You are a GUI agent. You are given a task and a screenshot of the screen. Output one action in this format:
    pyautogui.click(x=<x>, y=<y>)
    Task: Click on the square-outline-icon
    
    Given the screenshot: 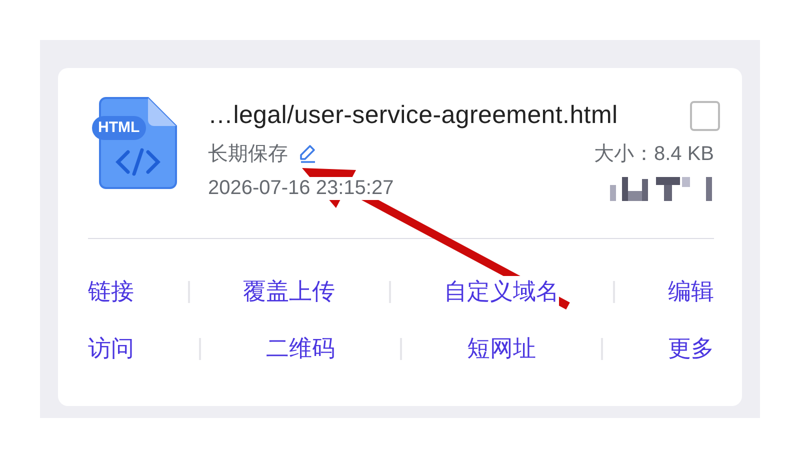 What is the action you would take?
    pyautogui.click(x=705, y=116)
    